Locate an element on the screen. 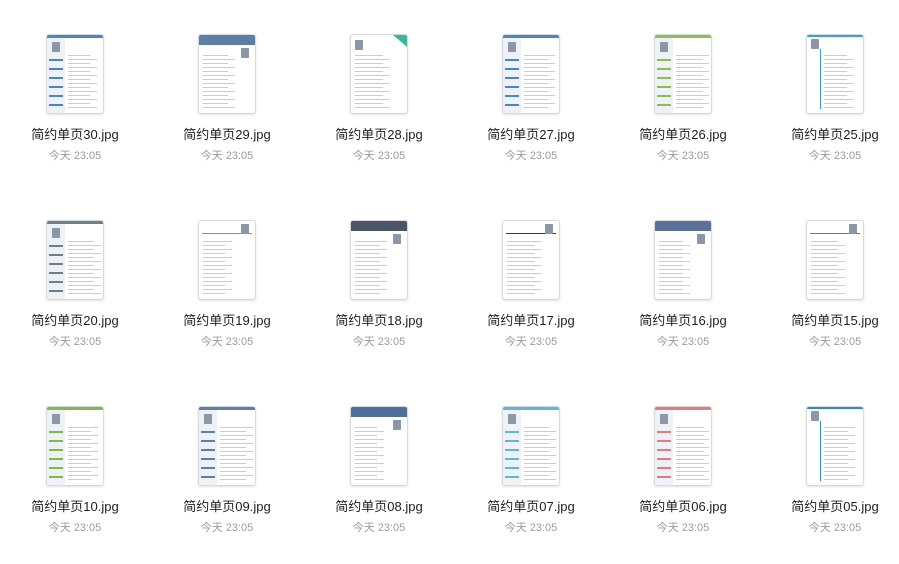 This screenshot has height=564, width=899. file-name: 简约单页19.jpg is located at coordinates (227, 319).